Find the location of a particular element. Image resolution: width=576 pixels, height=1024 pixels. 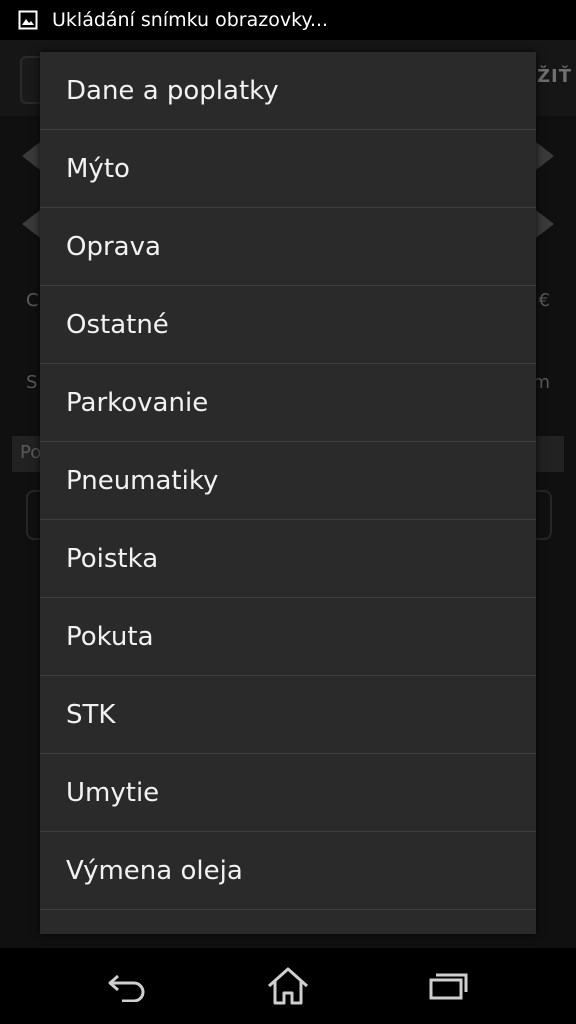

list-item: Výmena oleja is located at coordinates (288, 871).